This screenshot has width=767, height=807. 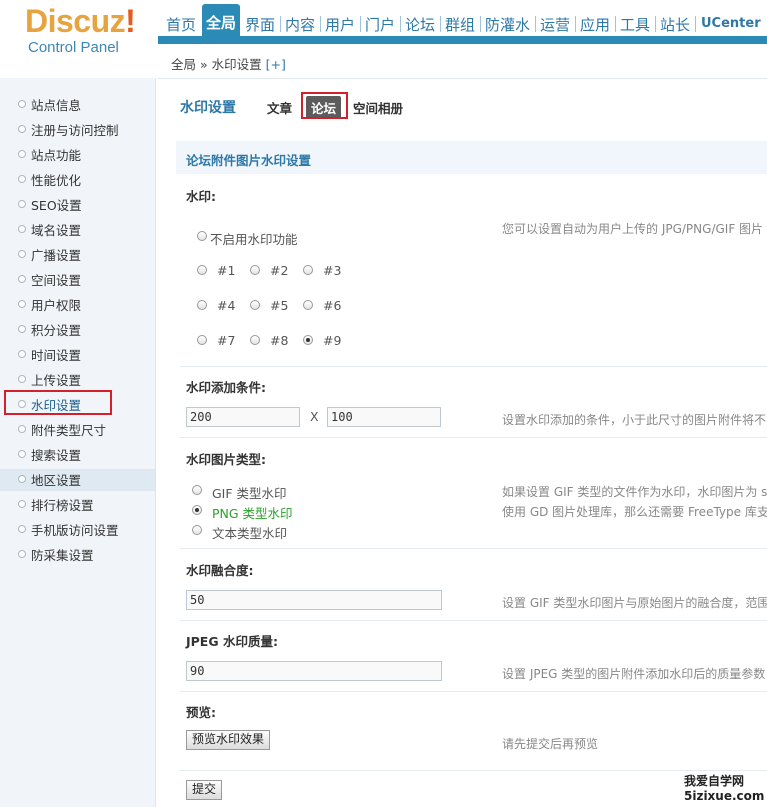 What do you see at coordinates (324, 105) in the screenshot?
I see `tab-highlight-box` at bounding box center [324, 105].